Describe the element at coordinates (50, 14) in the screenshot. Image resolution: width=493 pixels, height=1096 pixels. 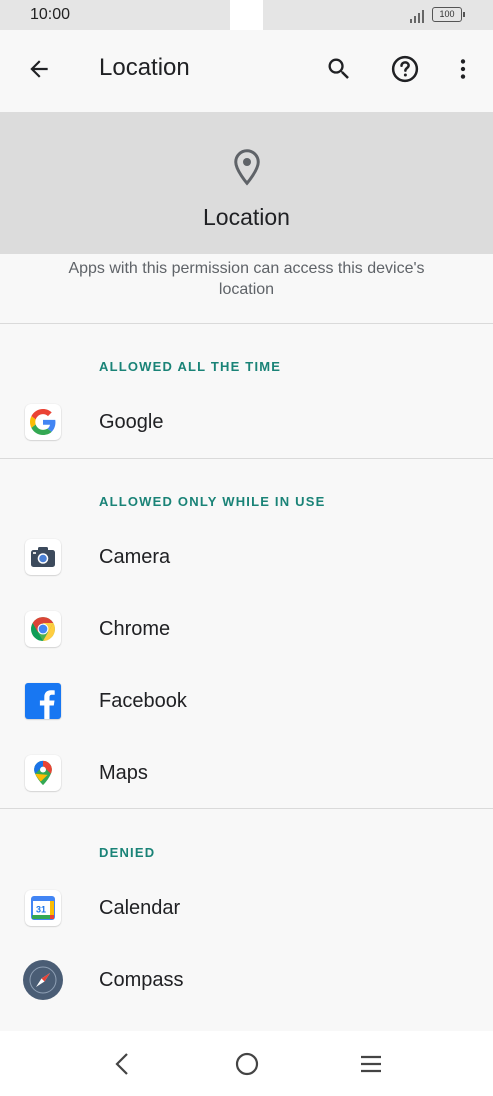
I see `status-time: 10:00` at that location.